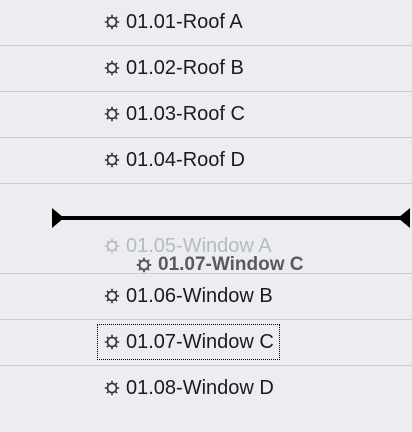 This screenshot has width=412, height=432. I want to click on list-item-content-focused: 01.07-Window C, so click(188, 342).